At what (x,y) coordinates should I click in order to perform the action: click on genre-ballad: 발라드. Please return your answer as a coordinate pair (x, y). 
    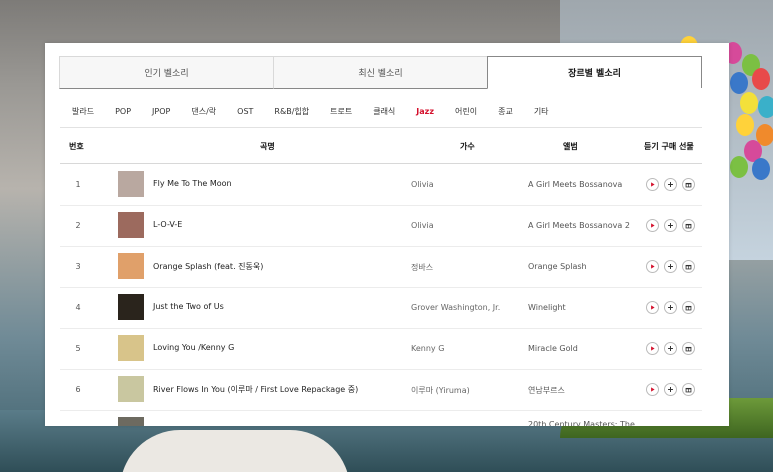
    Looking at the image, I should click on (83, 111).